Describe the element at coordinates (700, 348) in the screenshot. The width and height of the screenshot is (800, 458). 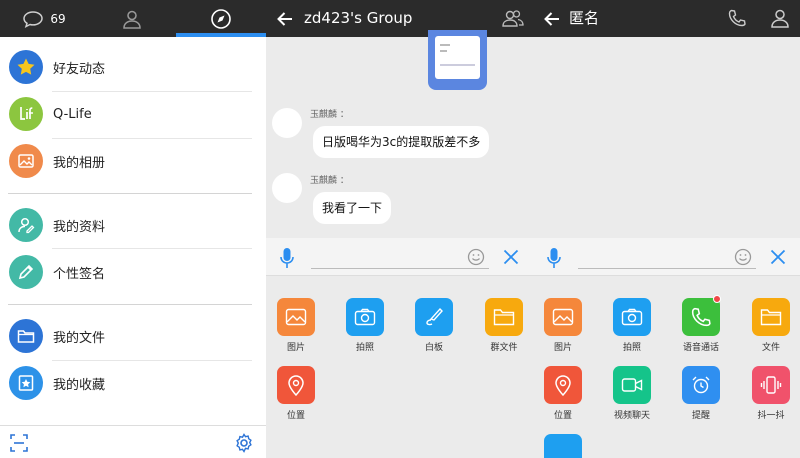
I see `tool-label: 语音通话` at that location.